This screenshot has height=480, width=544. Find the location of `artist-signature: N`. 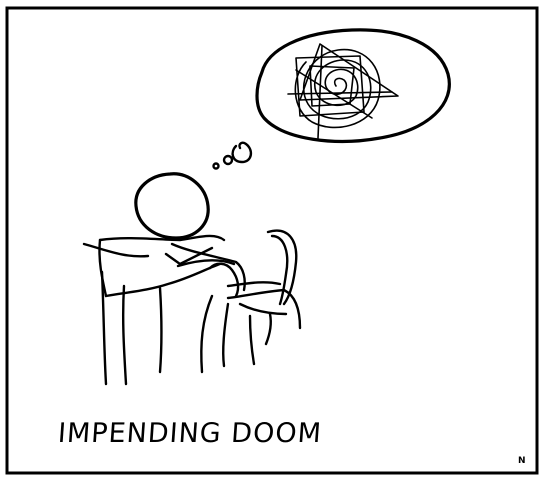

artist-signature: N is located at coordinates (522, 461).